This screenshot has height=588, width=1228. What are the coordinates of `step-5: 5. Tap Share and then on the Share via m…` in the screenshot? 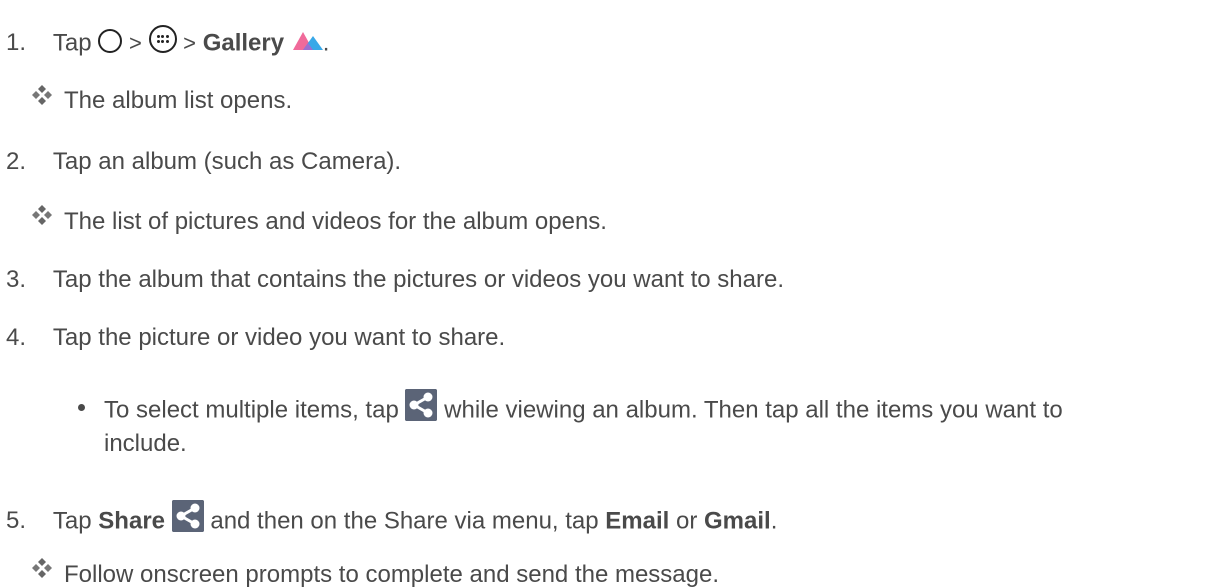 It's located at (392, 519).